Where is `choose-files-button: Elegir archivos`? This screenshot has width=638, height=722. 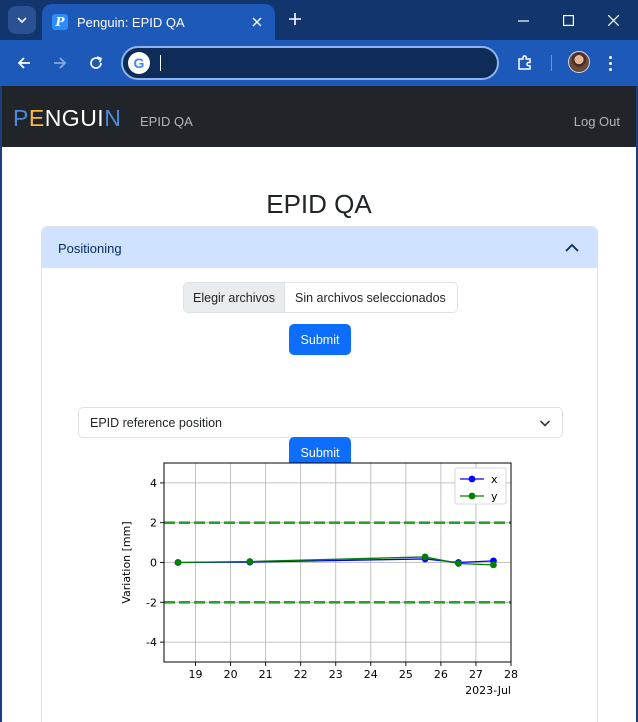 choose-files-button: Elegir archivos is located at coordinates (234, 297).